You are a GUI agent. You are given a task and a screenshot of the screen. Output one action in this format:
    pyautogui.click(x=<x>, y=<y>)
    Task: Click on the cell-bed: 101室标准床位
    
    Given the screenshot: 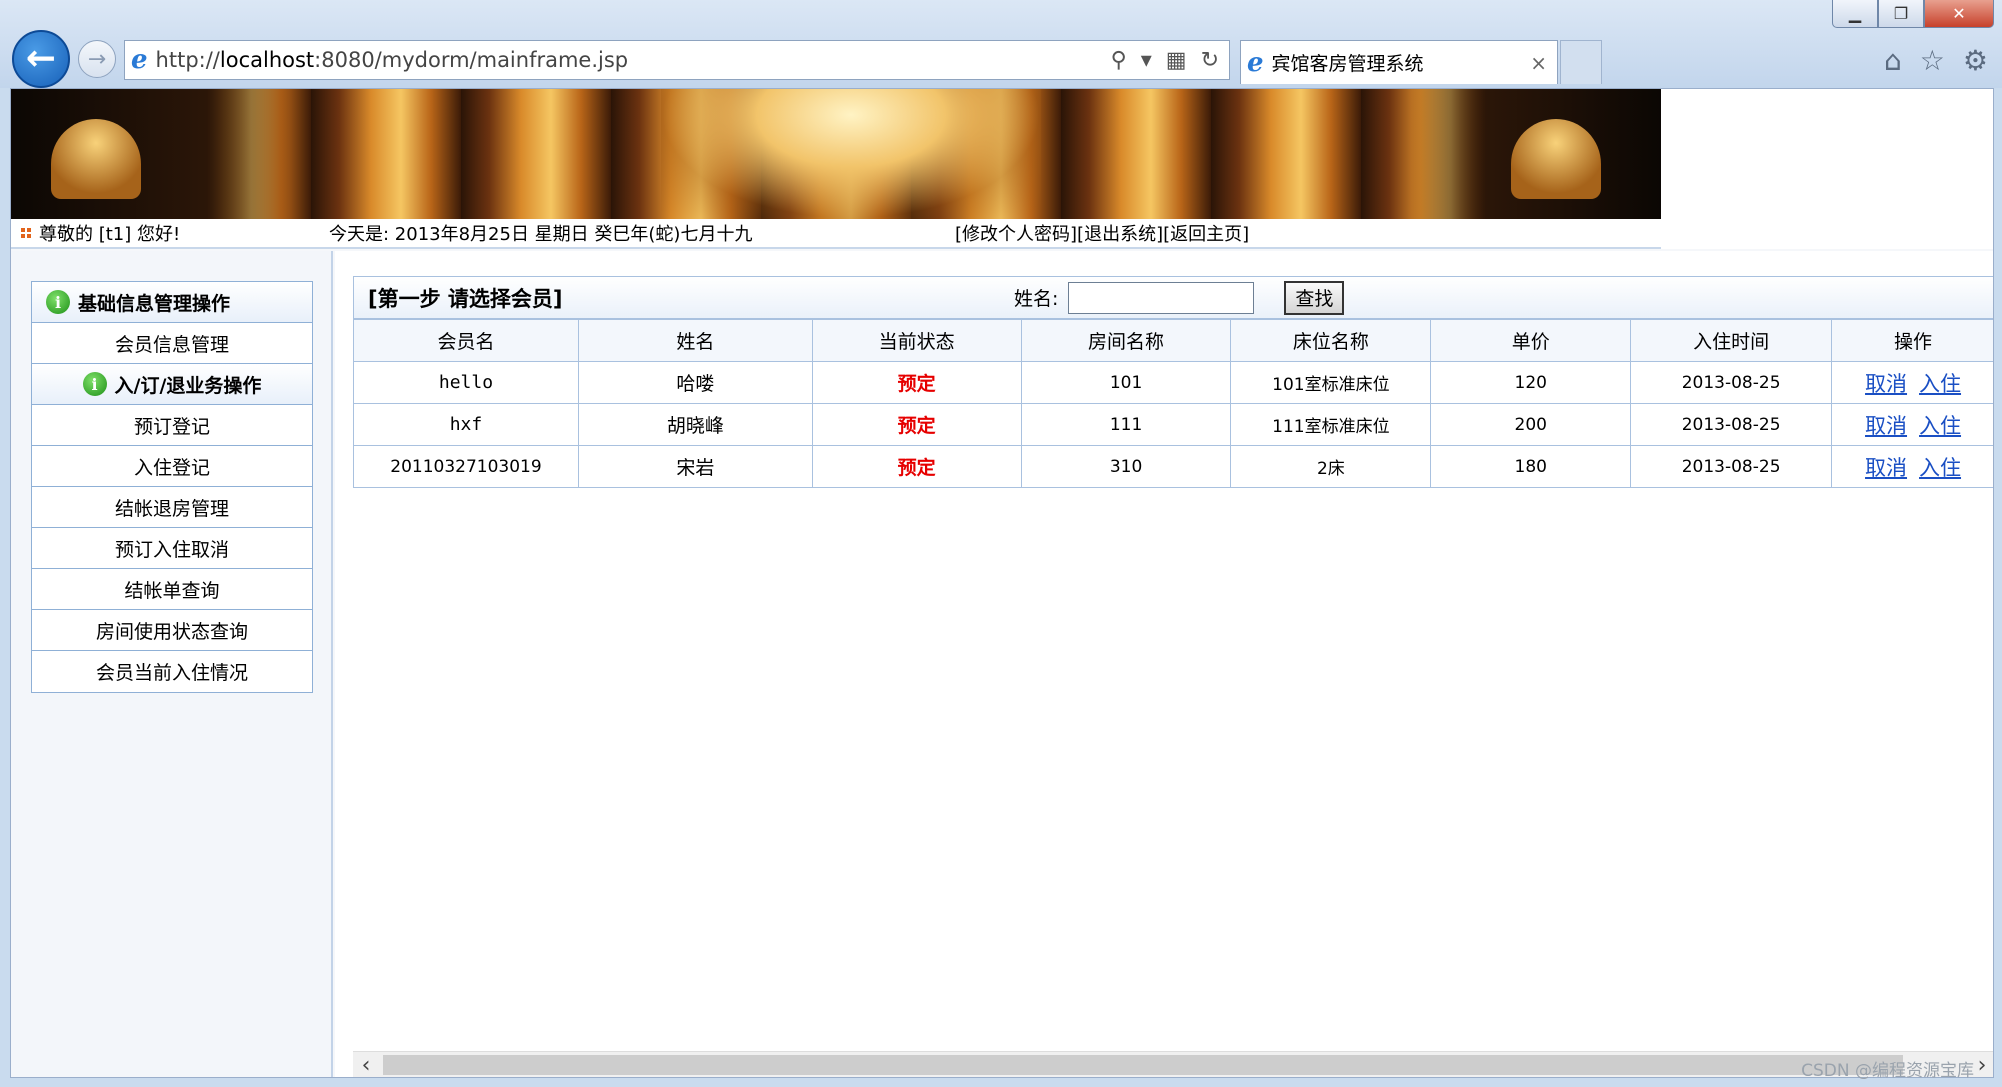 What is the action you would take?
    pyautogui.click(x=1331, y=382)
    